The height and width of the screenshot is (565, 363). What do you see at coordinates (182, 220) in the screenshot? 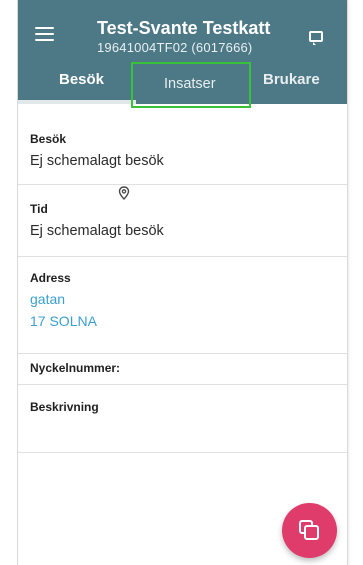
I see `time-section: Tid Ej schemalagt besök` at bounding box center [182, 220].